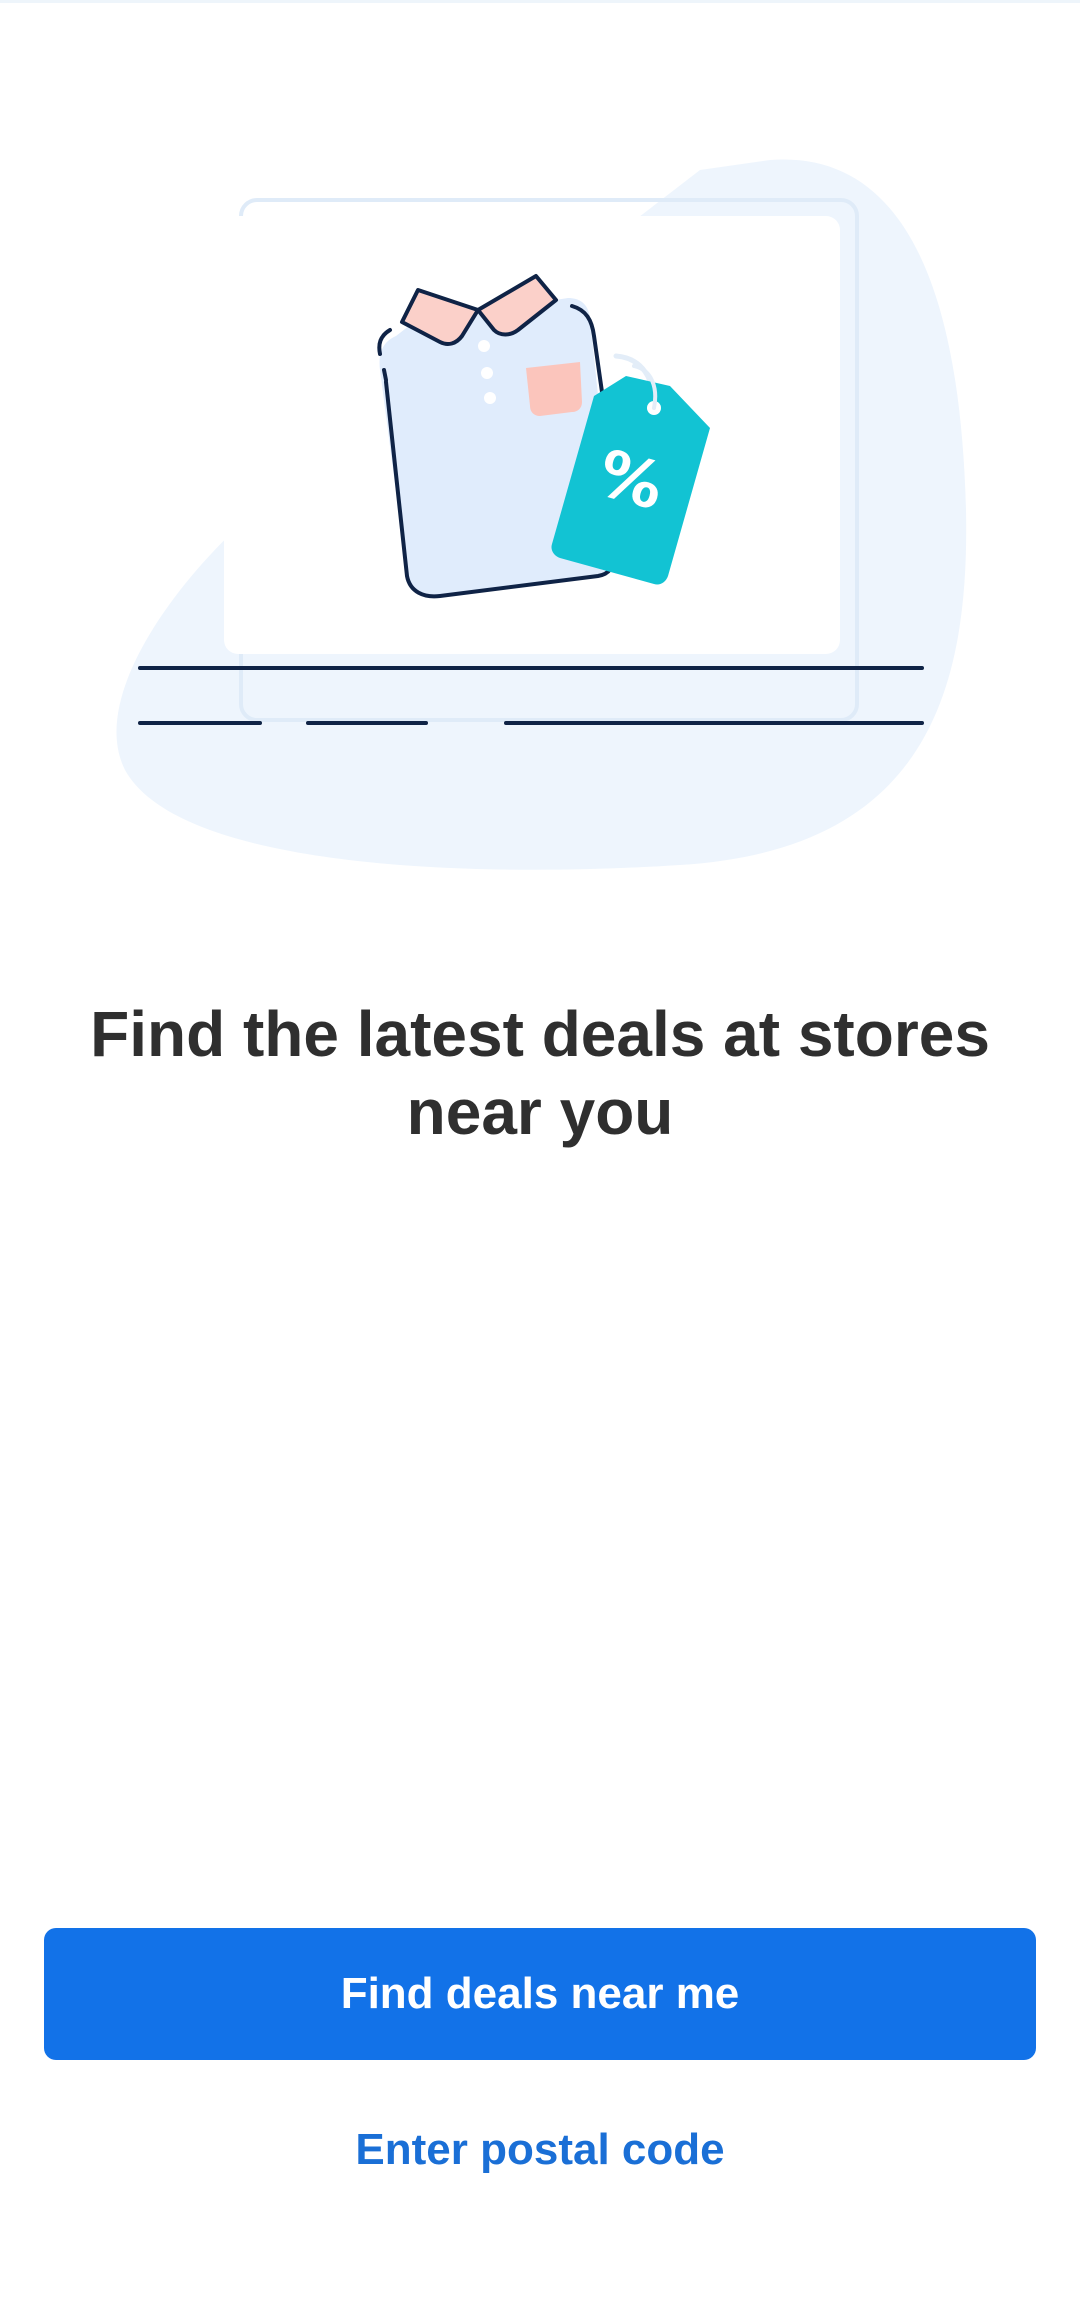 This screenshot has height=2300, width=1080. Describe the element at coordinates (540, 2150) in the screenshot. I see `enter-postal-code-link: Enter postal code` at that location.